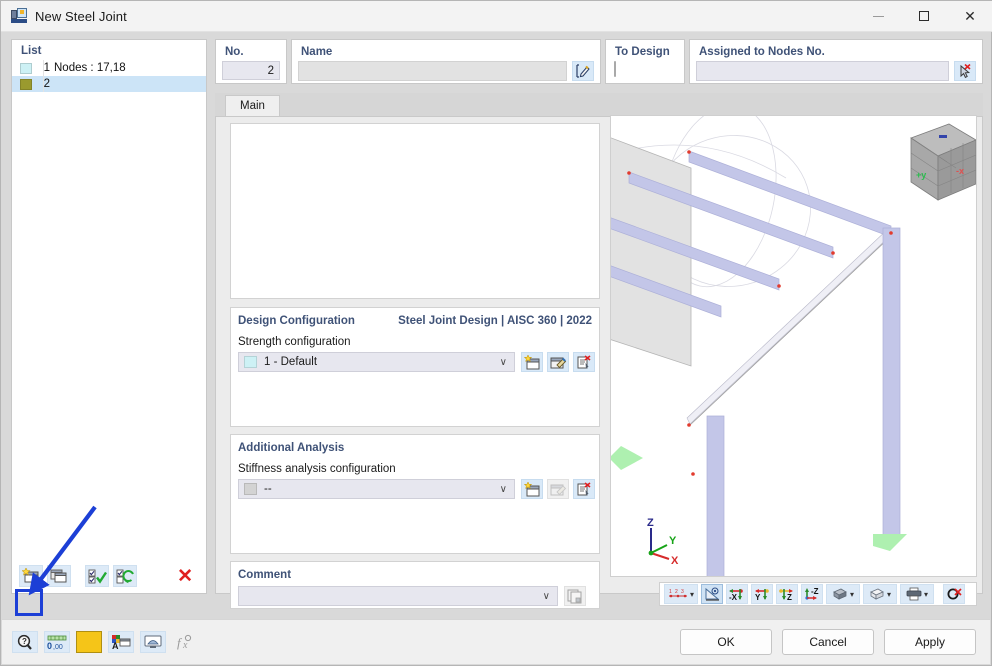 Image resolution: width=992 pixels, height=666 pixels. I want to click on display-properties-button: A, so click(121, 642).